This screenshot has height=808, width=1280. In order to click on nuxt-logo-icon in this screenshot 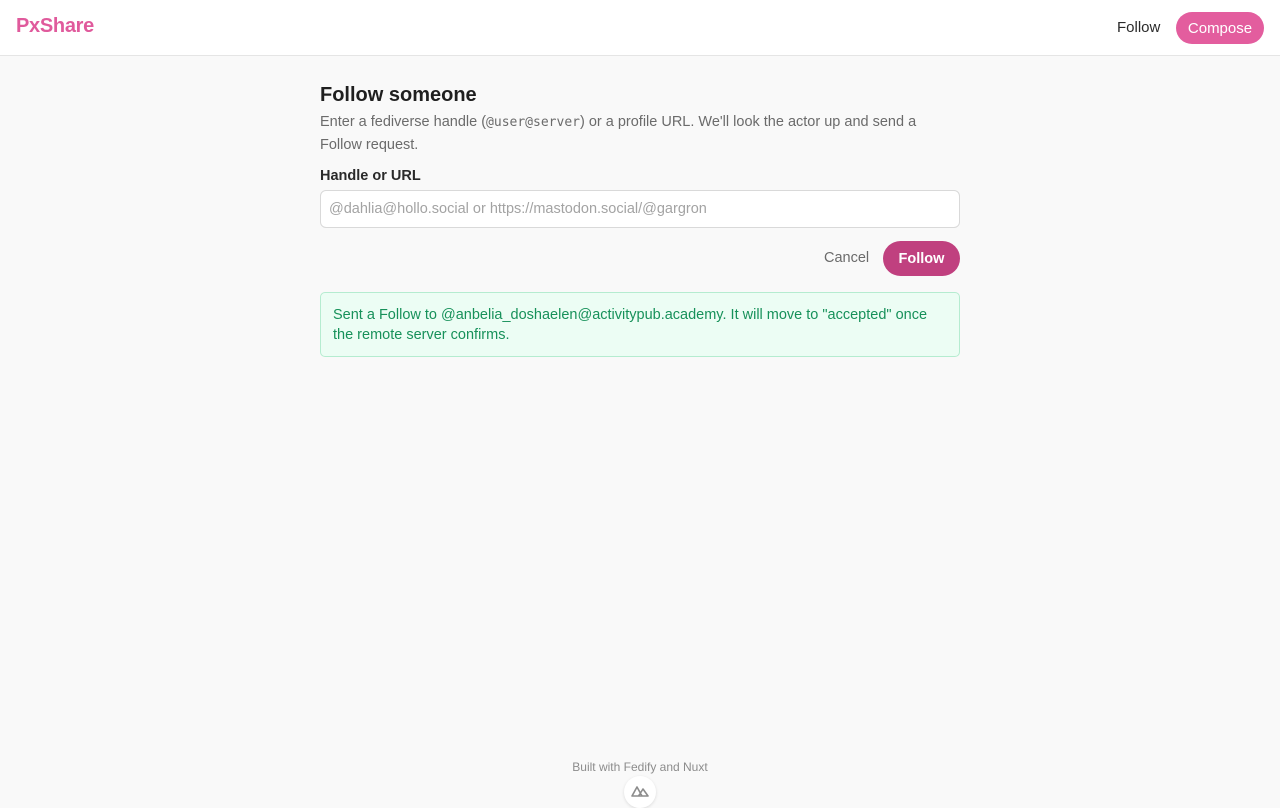, I will do `click(640, 791)`.